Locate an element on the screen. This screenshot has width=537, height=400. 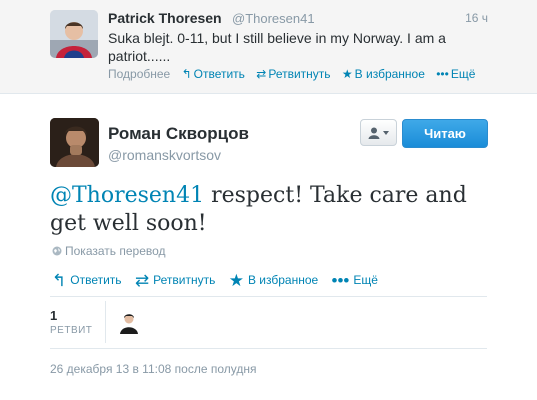
retweeter-avatar is located at coordinates (129, 322).